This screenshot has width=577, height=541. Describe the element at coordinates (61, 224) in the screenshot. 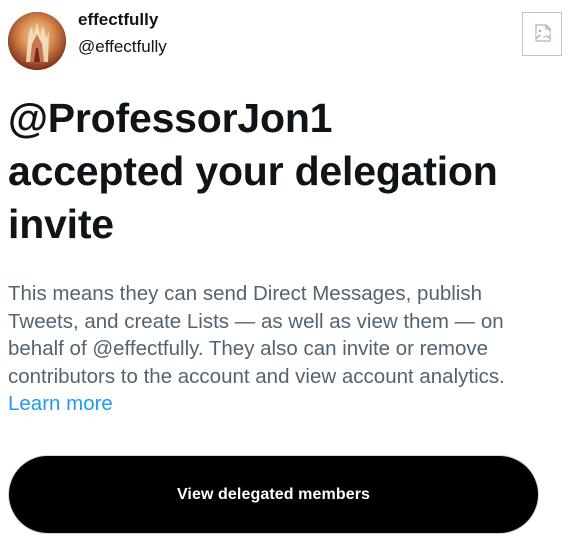

I see `headline-line-3: invite` at that location.